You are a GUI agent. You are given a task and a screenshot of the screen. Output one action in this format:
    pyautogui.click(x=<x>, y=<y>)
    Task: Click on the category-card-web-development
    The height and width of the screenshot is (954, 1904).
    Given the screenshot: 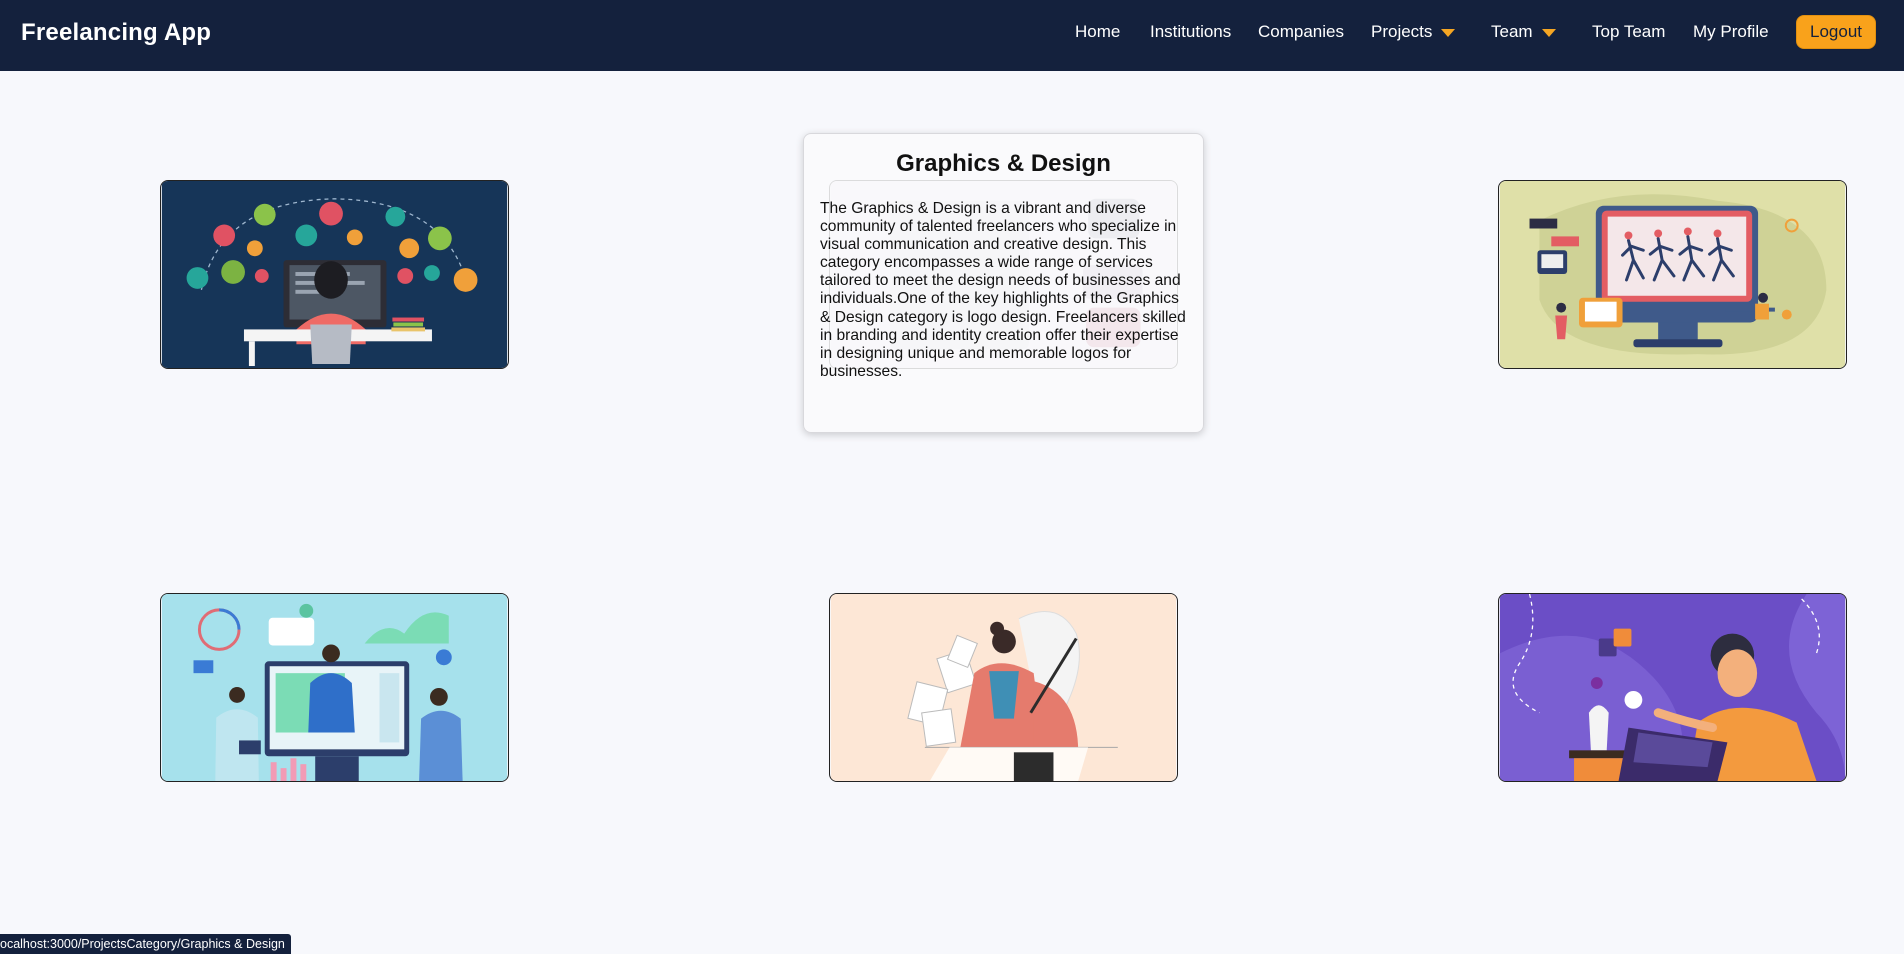 What is the action you would take?
    pyautogui.click(x=334, y=274)
    